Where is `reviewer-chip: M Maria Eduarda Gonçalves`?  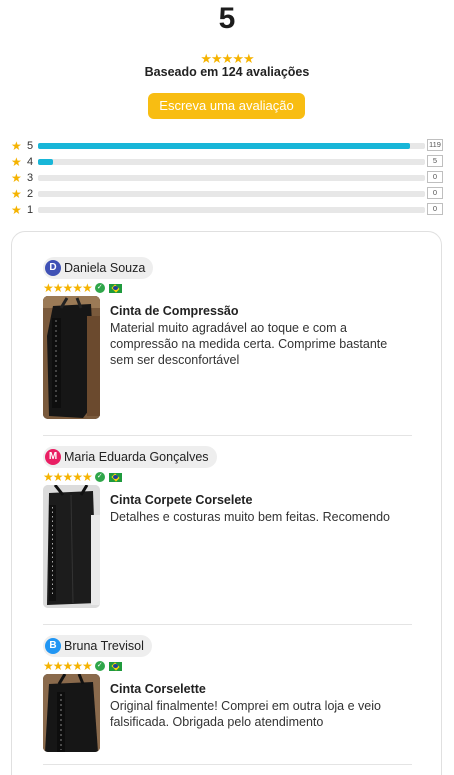
reviewer-chip: M Maria Eduarda Gonçalves is located at coordinates (130, 457).